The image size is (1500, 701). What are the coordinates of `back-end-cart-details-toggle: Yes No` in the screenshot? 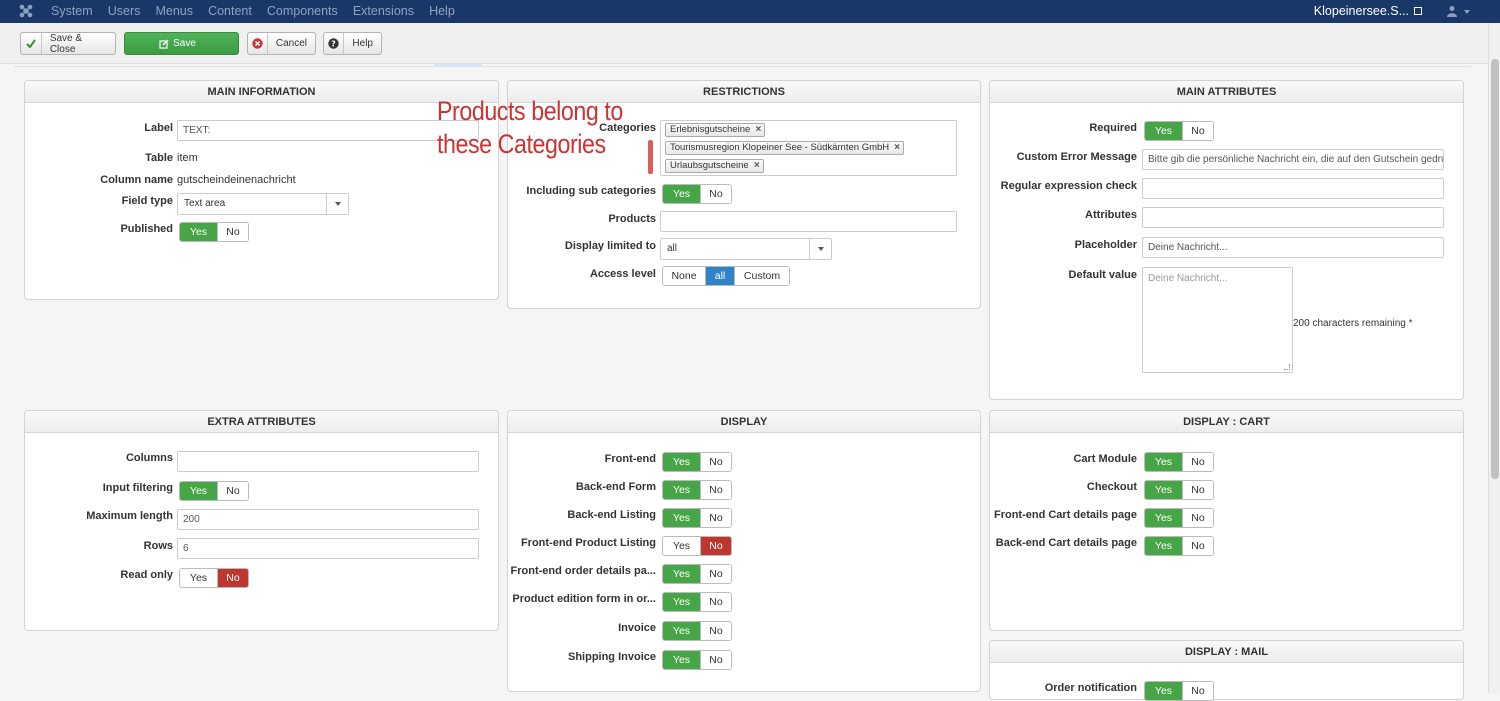 It's located at (1179, 546).